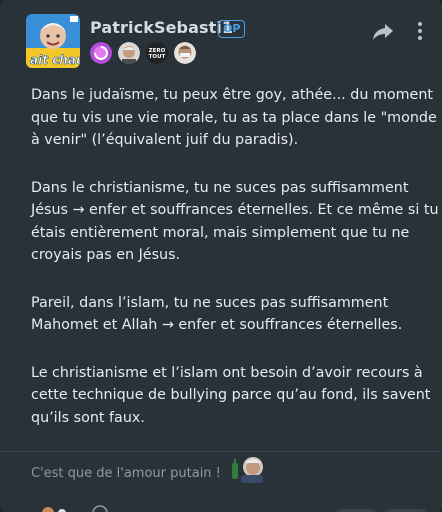  What do you see at coordinates (55, 60) in the screenshot?
I see `svg-text: ait chaud` at bounding box center [55, 60].